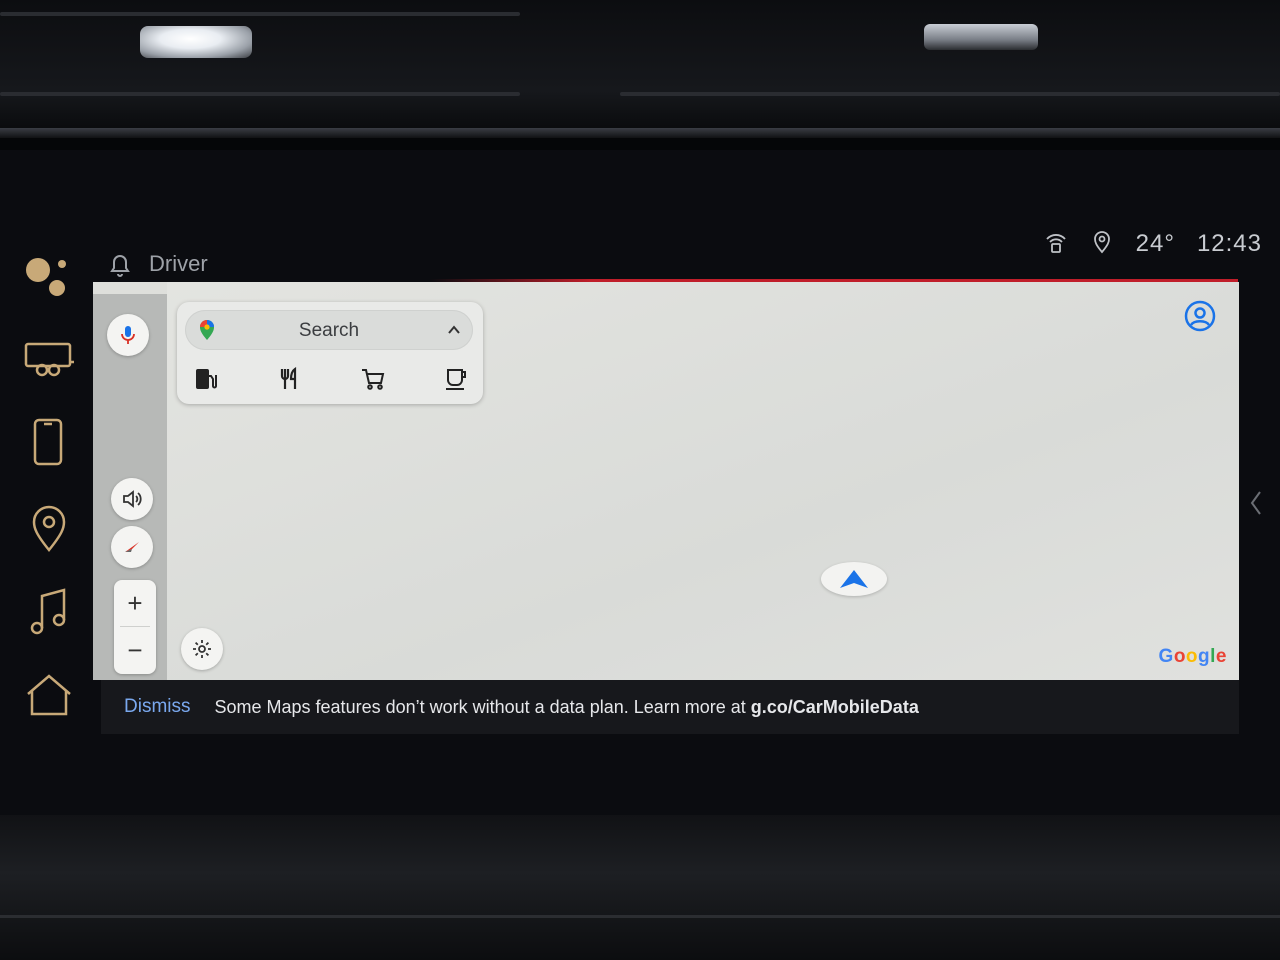 The height and width of the screenshot is (960, 1280). I want to click on restaurant-icon, so click(289, 379).